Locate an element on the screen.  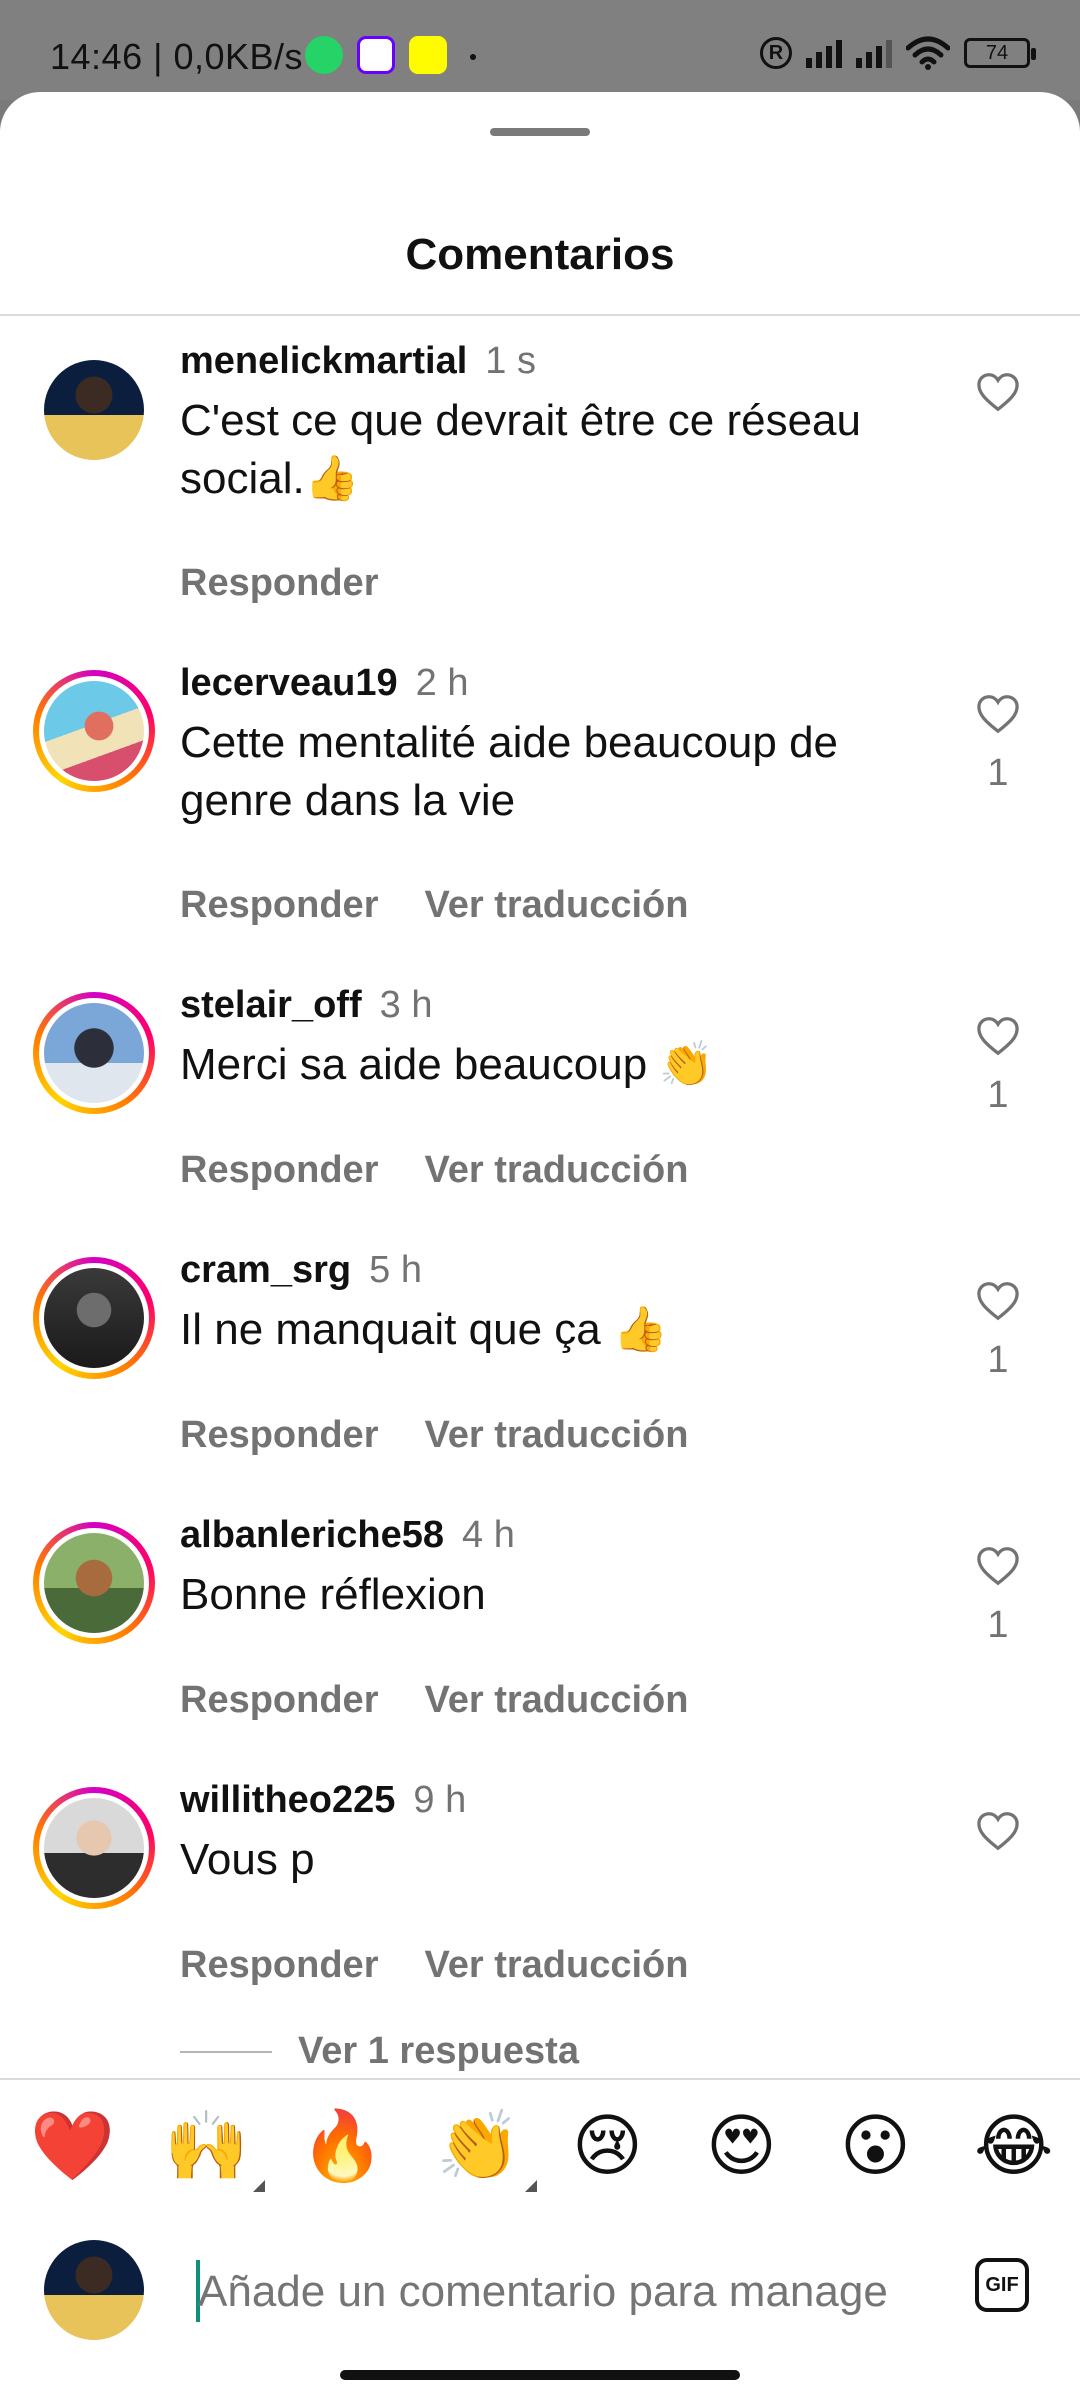
emoji-laughing: 😂 is located at coordinates (1013, 2146).